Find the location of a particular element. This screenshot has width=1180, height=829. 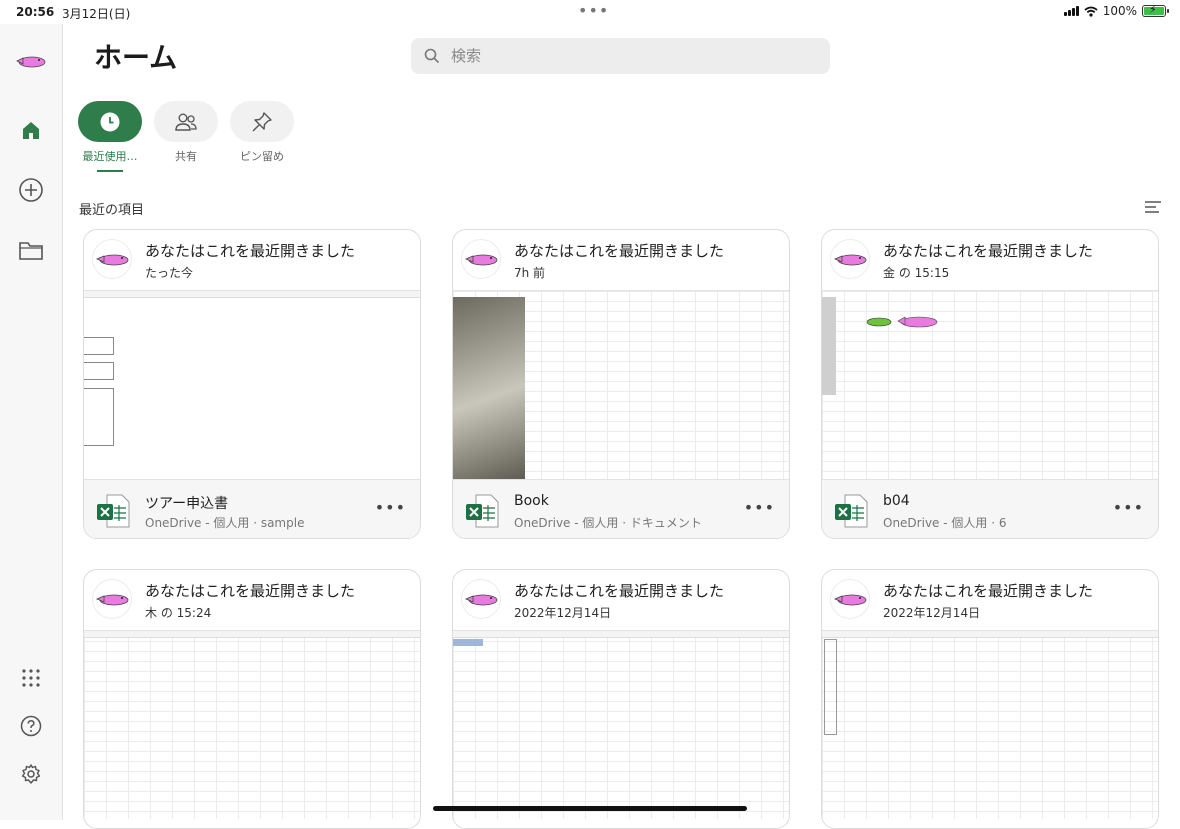

cellular-signal-icon is located at coordinates (1071, 11).